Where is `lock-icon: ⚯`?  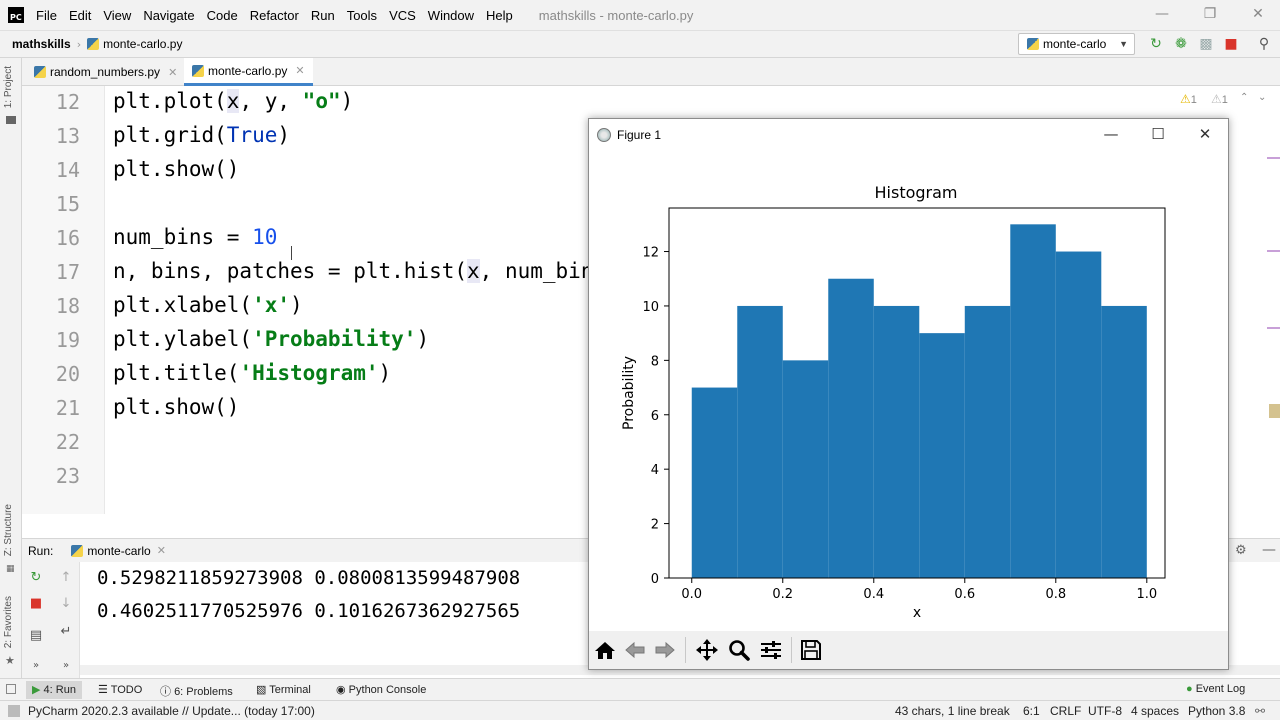
lock-icon: ⚯ is located at coordinates (1260, 711).